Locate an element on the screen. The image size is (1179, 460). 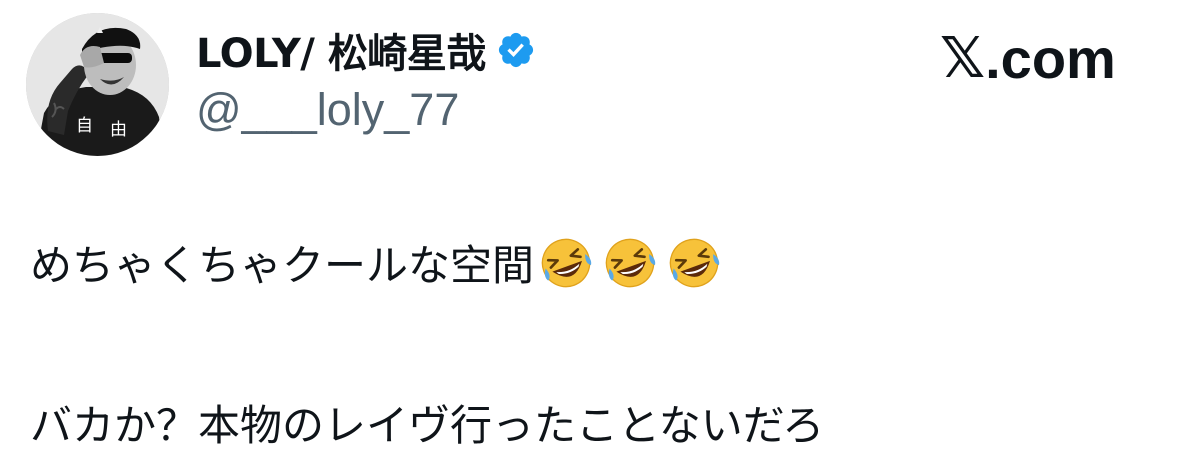
author-header: LOLY/ 松崎星哉 is located at coordinates (366, 50).